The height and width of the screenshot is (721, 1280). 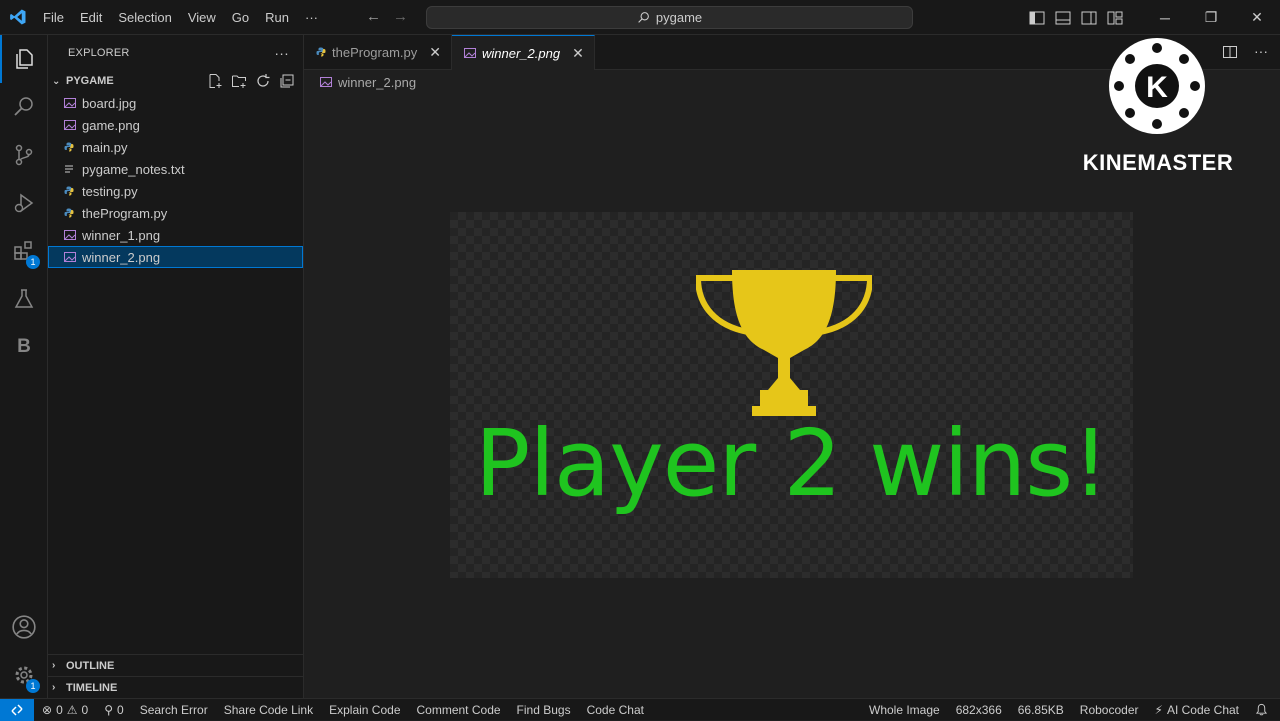 What do you see at coordinates (175, 687) in the screenshot?
I see `timeline-section: › TIMELINE` at bounding box center [175, 687].